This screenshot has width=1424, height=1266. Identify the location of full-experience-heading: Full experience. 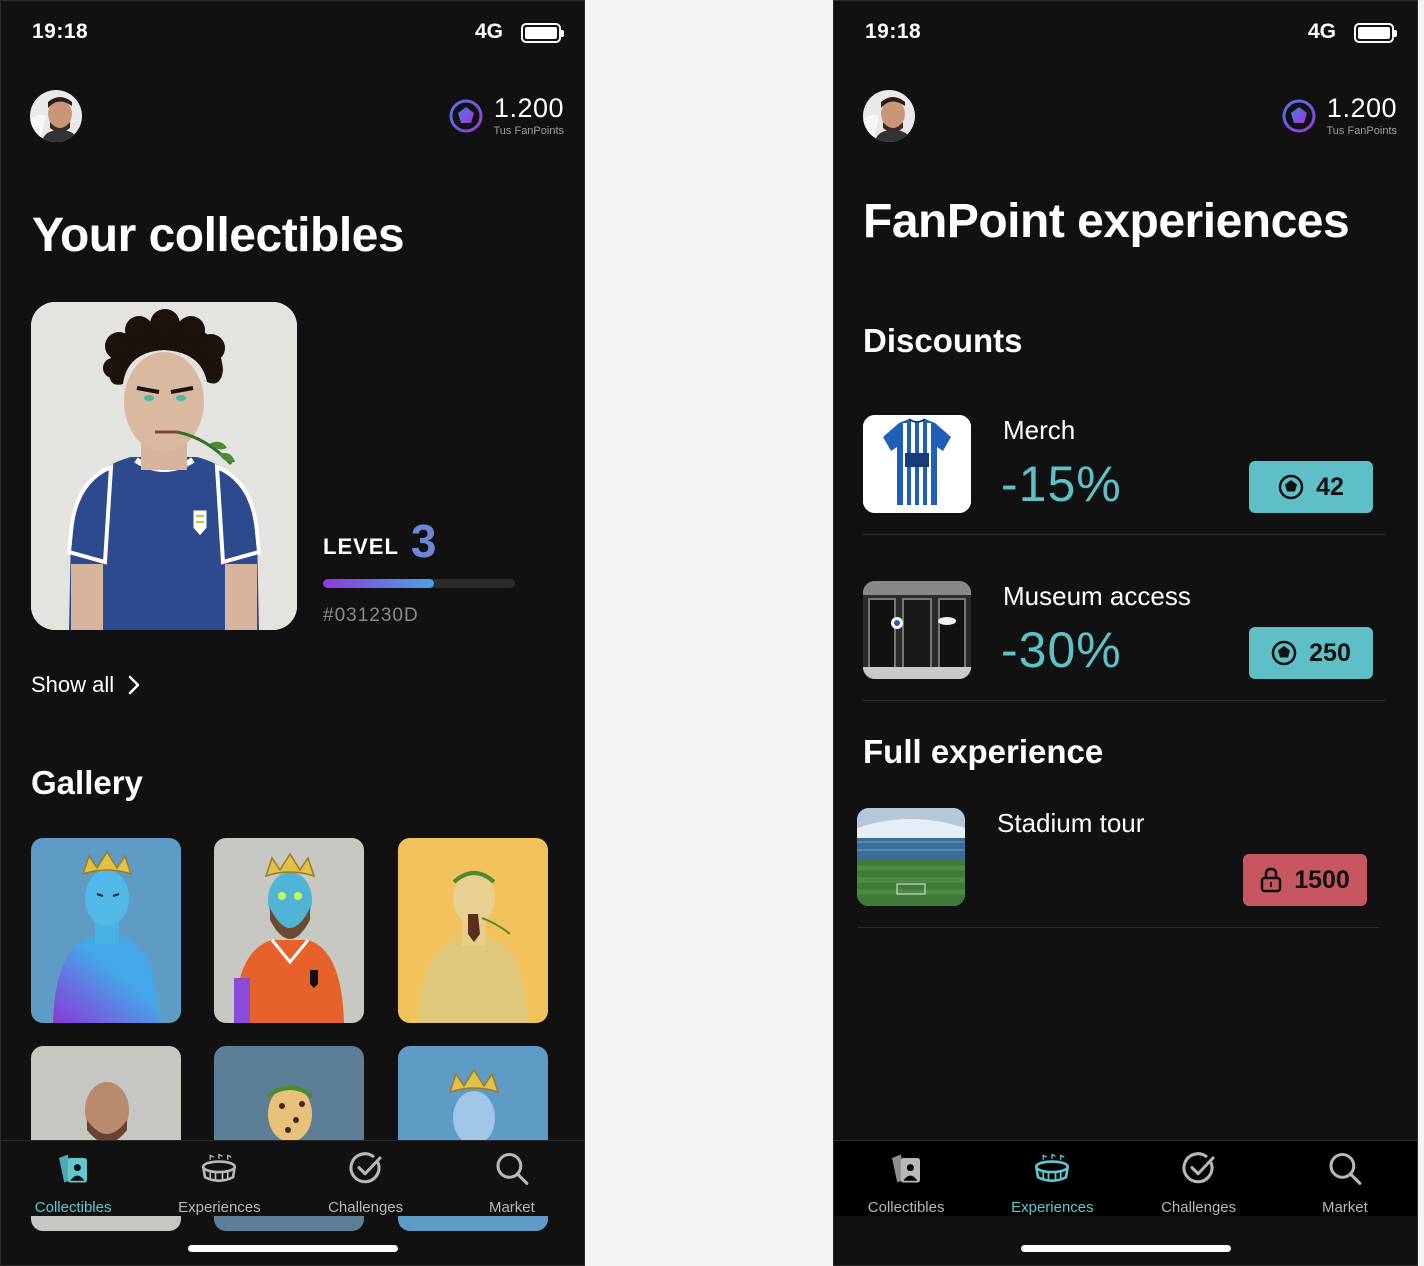
(983, 751).